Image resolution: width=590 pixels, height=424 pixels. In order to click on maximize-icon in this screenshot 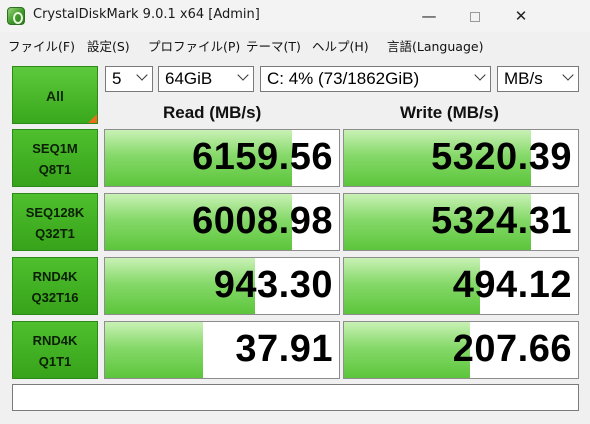, I will do `click(475, 16)`.